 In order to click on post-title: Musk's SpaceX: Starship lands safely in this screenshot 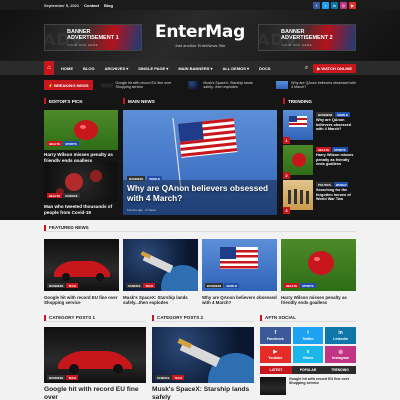, I will do `click(203, 393)`.